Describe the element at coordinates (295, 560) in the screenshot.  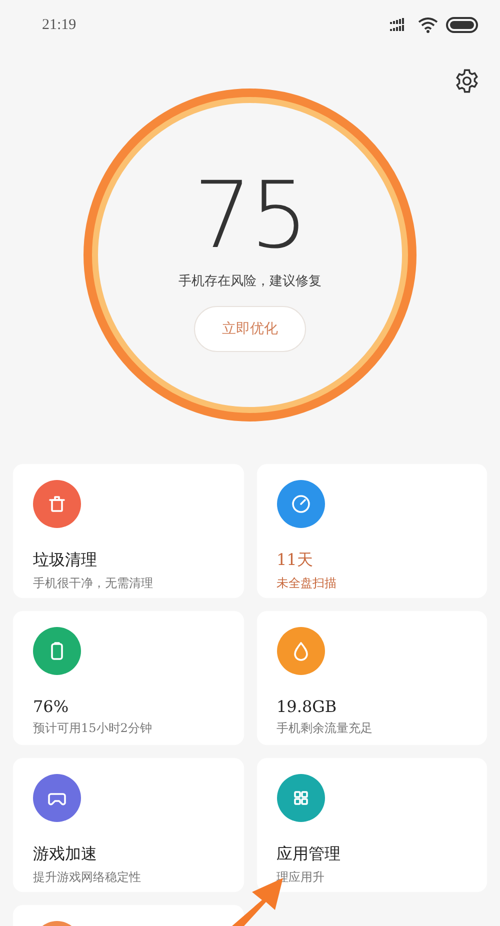
I see `card-title: 11天` at that location.